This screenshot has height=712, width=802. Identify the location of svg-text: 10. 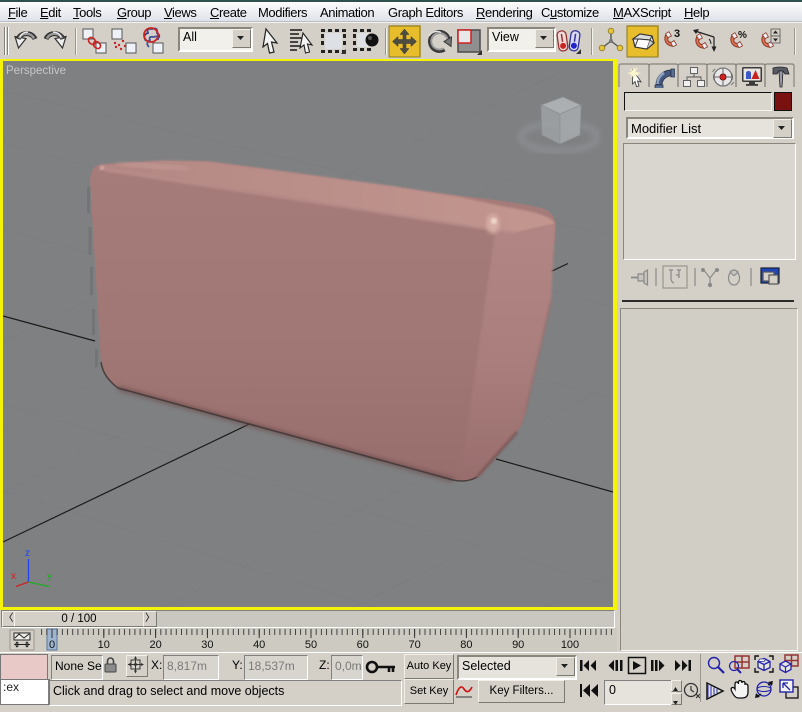
(104, 645).